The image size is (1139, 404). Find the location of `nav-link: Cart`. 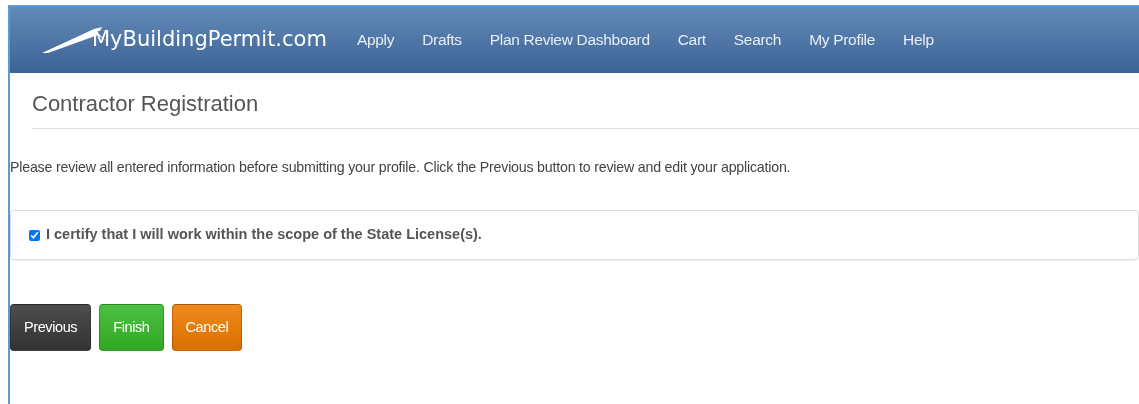

nav-link: Cart is located at coordinates (691, 40).